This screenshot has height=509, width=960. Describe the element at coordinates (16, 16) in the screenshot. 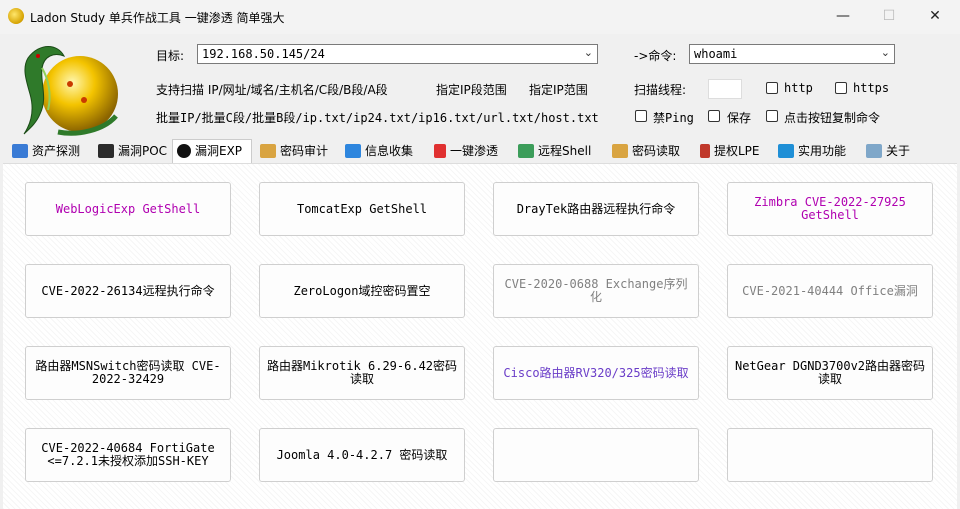

I see `dragon-app-icon` at that location.